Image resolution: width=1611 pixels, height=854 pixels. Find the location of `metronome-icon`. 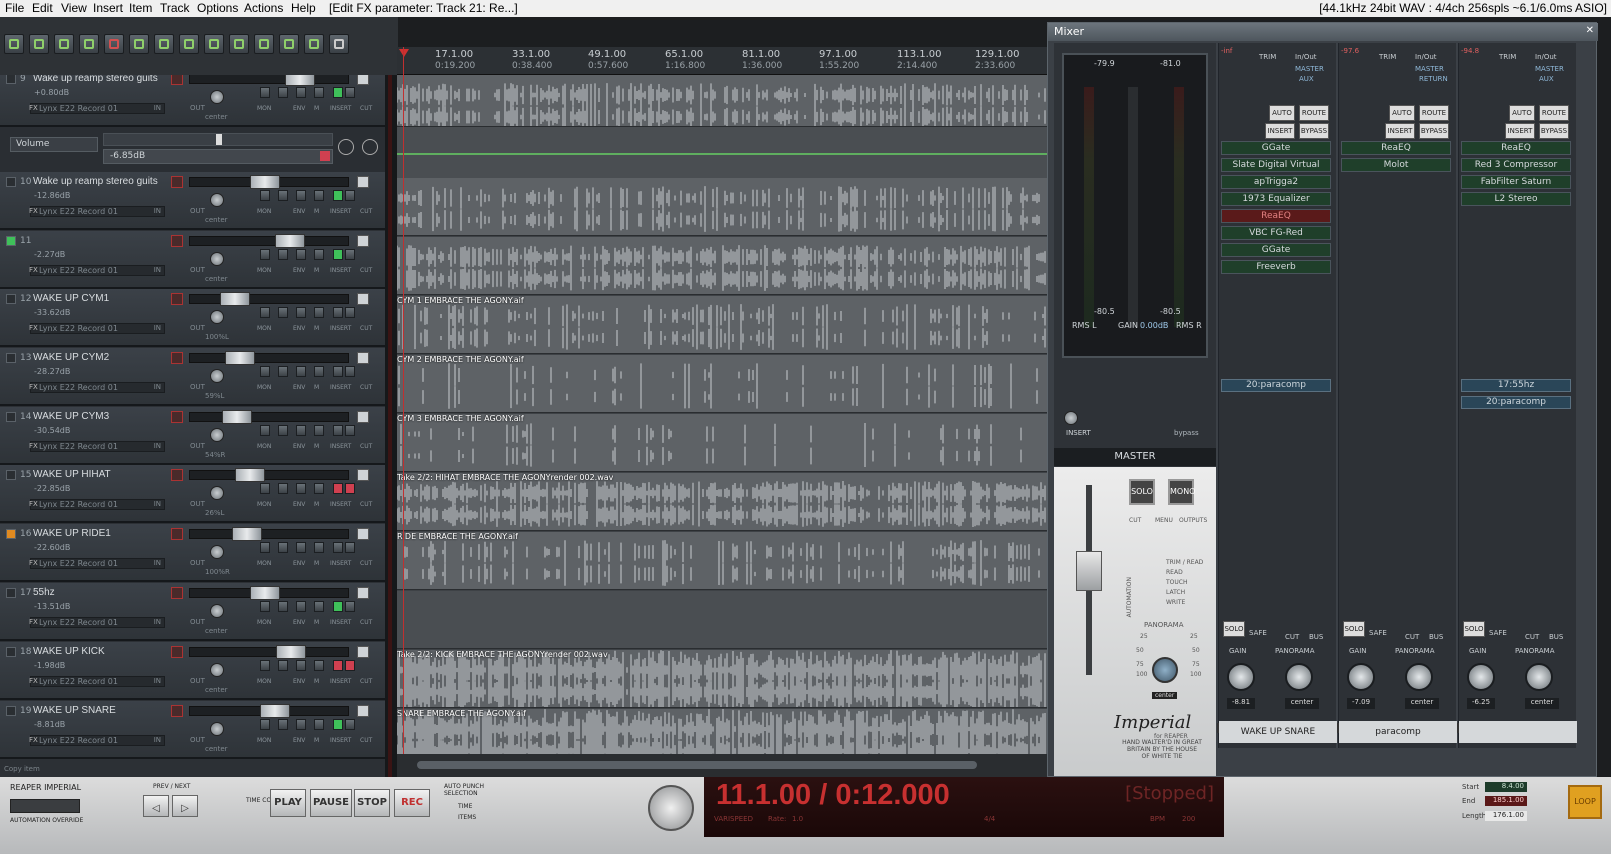

metronome-icon is located at coordinates (164, 44).